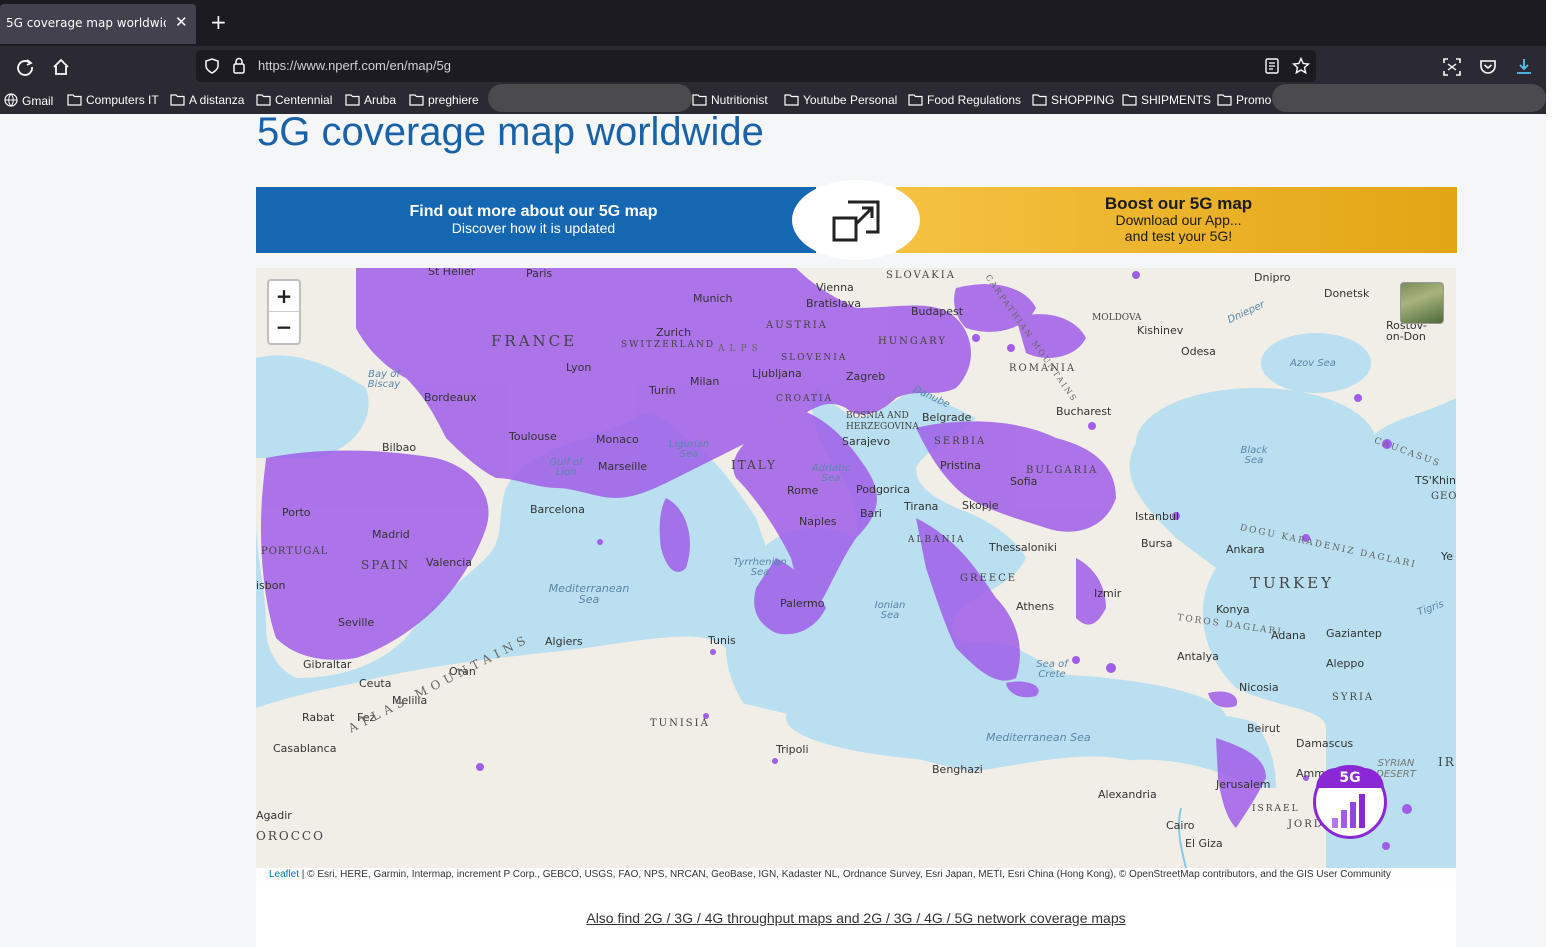 The image size is (1564, 947). What do you see at coordinates (589, 594) in the screenshot?
I see `map-label-sea: Mediterranean Sea` at bounding box center [589, 594].